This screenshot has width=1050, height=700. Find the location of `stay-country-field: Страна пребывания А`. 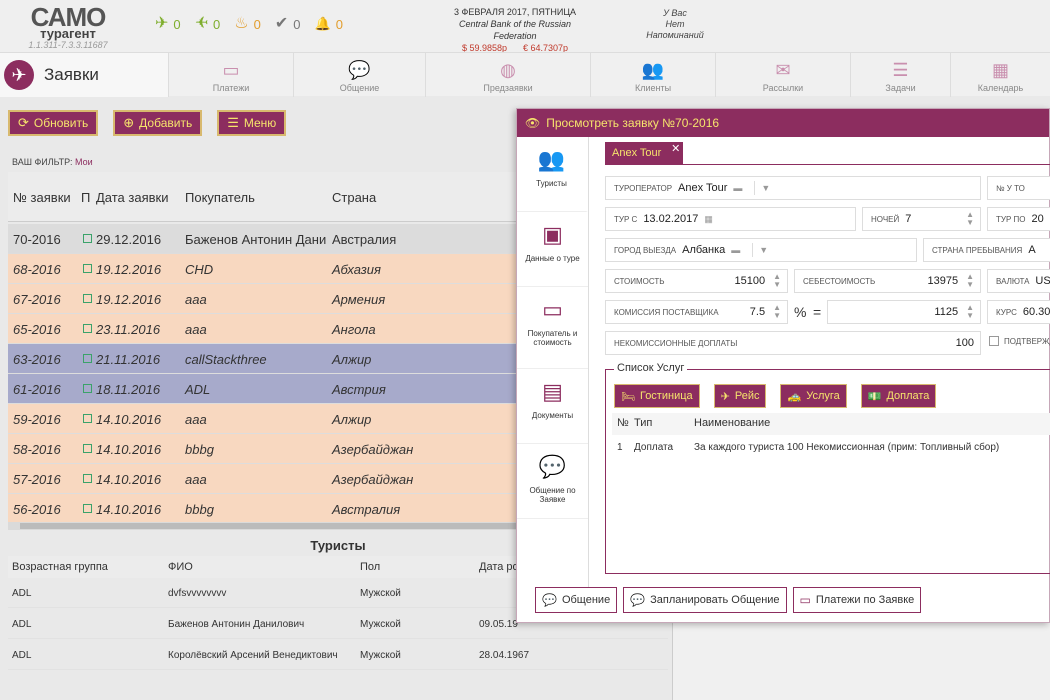

stay-country-field: Страна пребывания А is located at coordinates (986, 250).